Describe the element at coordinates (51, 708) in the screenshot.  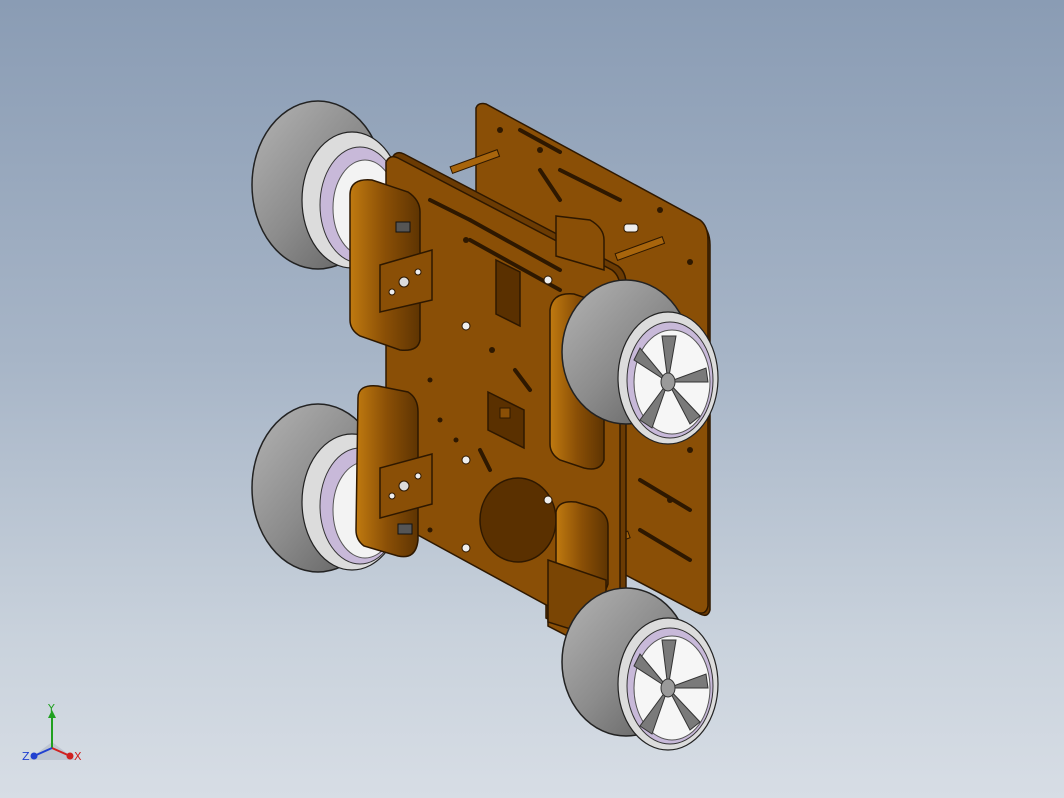
I see `y-axis-label: Y` at that location.